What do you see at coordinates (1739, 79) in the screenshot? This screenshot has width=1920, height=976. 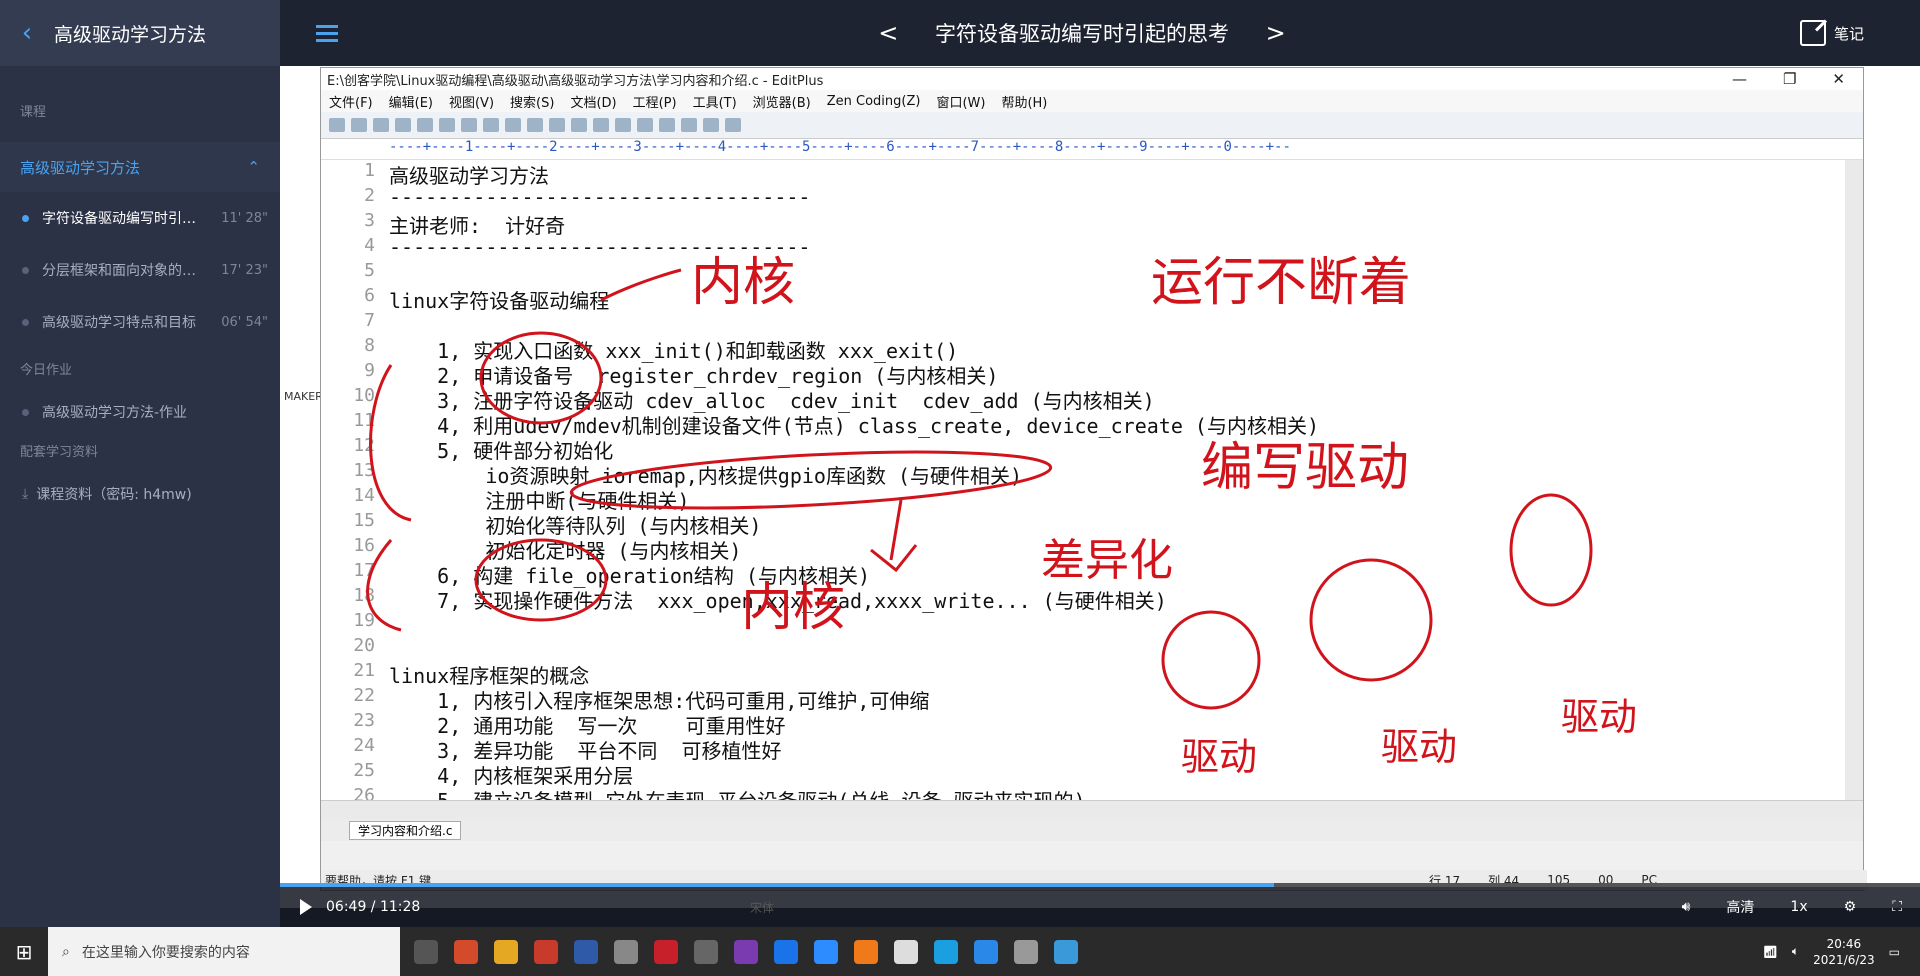 I see `minimize-icon: —` at bounding box center [1739, 79].